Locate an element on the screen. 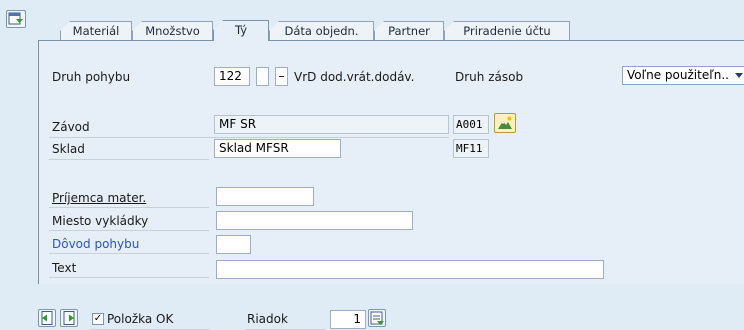 This screenshot has height=330, width=744. go-to-row-icon is located at coordinates (377, 318).